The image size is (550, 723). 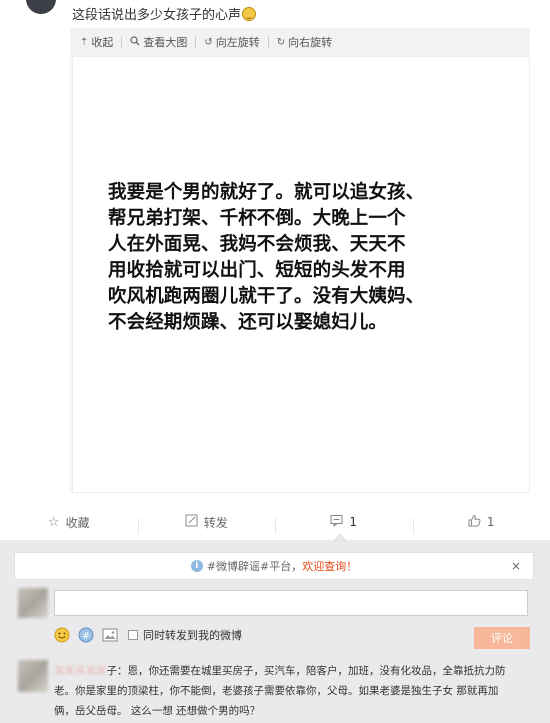 I want to click on view-large-button: 查看大图, so click(x=158, y=42).